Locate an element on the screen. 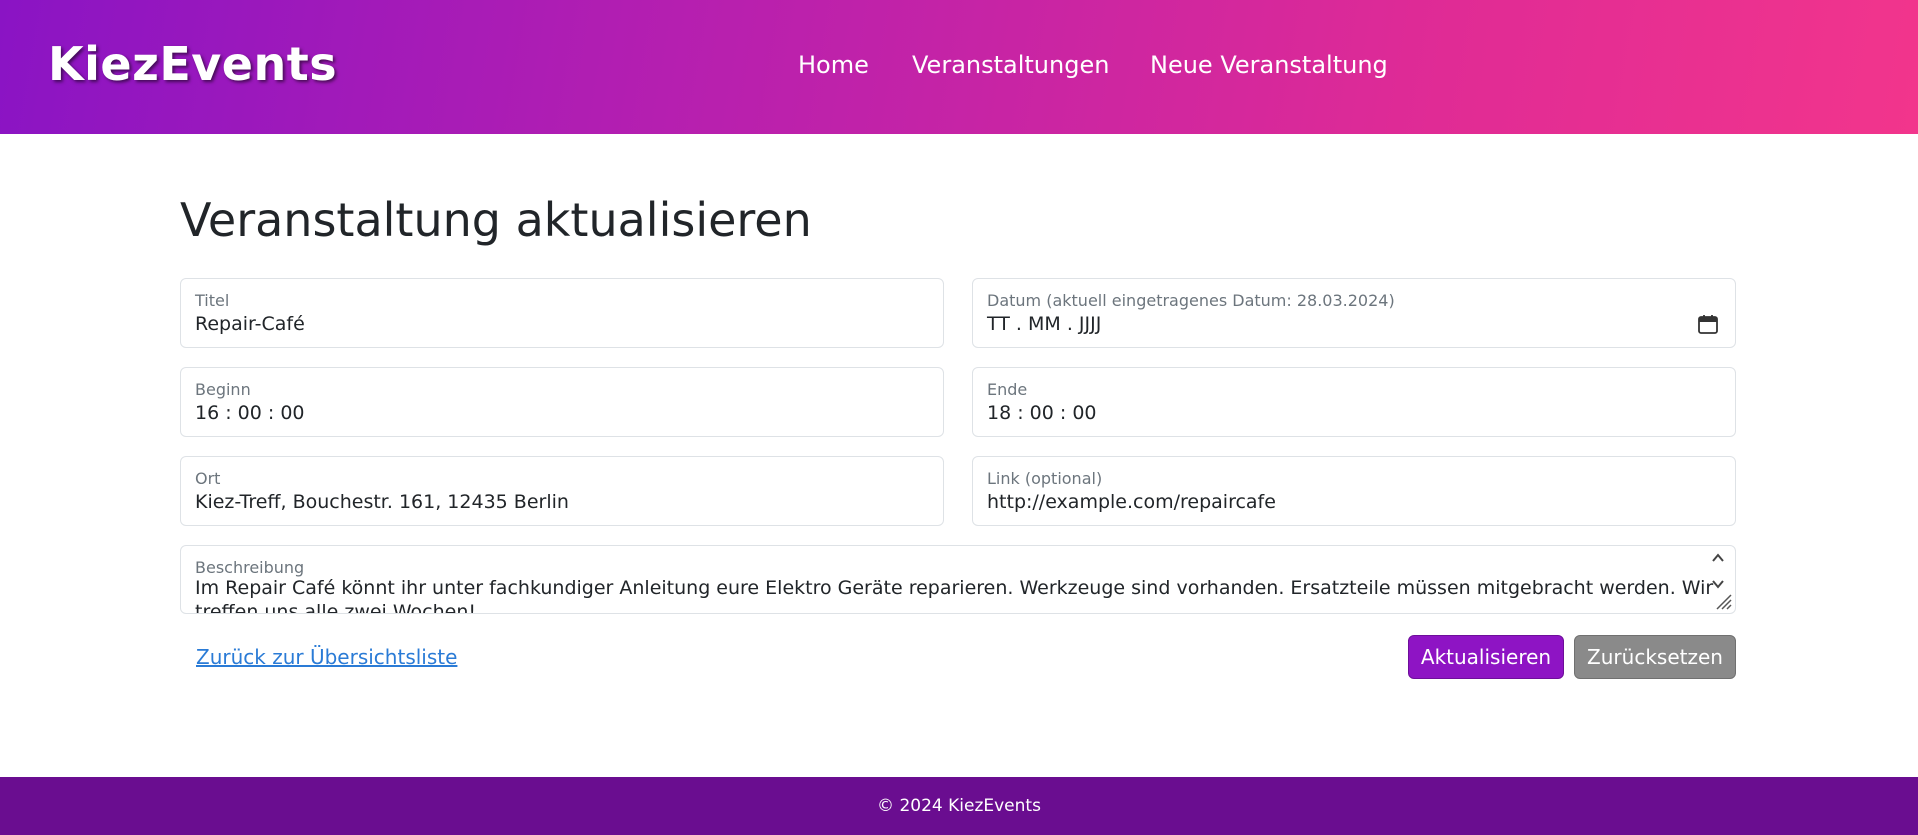 Image resolution: width=1918 pixels, height=835 pixels. update-button: Aktualisieren is located at coordinates (1486, 657).